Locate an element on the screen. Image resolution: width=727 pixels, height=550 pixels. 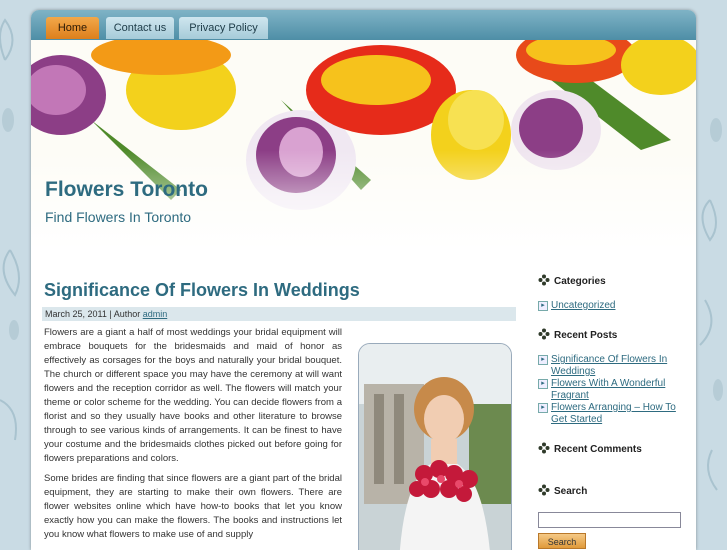
site-description: Find Flowers In Toronto is located at coordinates (118, 217).